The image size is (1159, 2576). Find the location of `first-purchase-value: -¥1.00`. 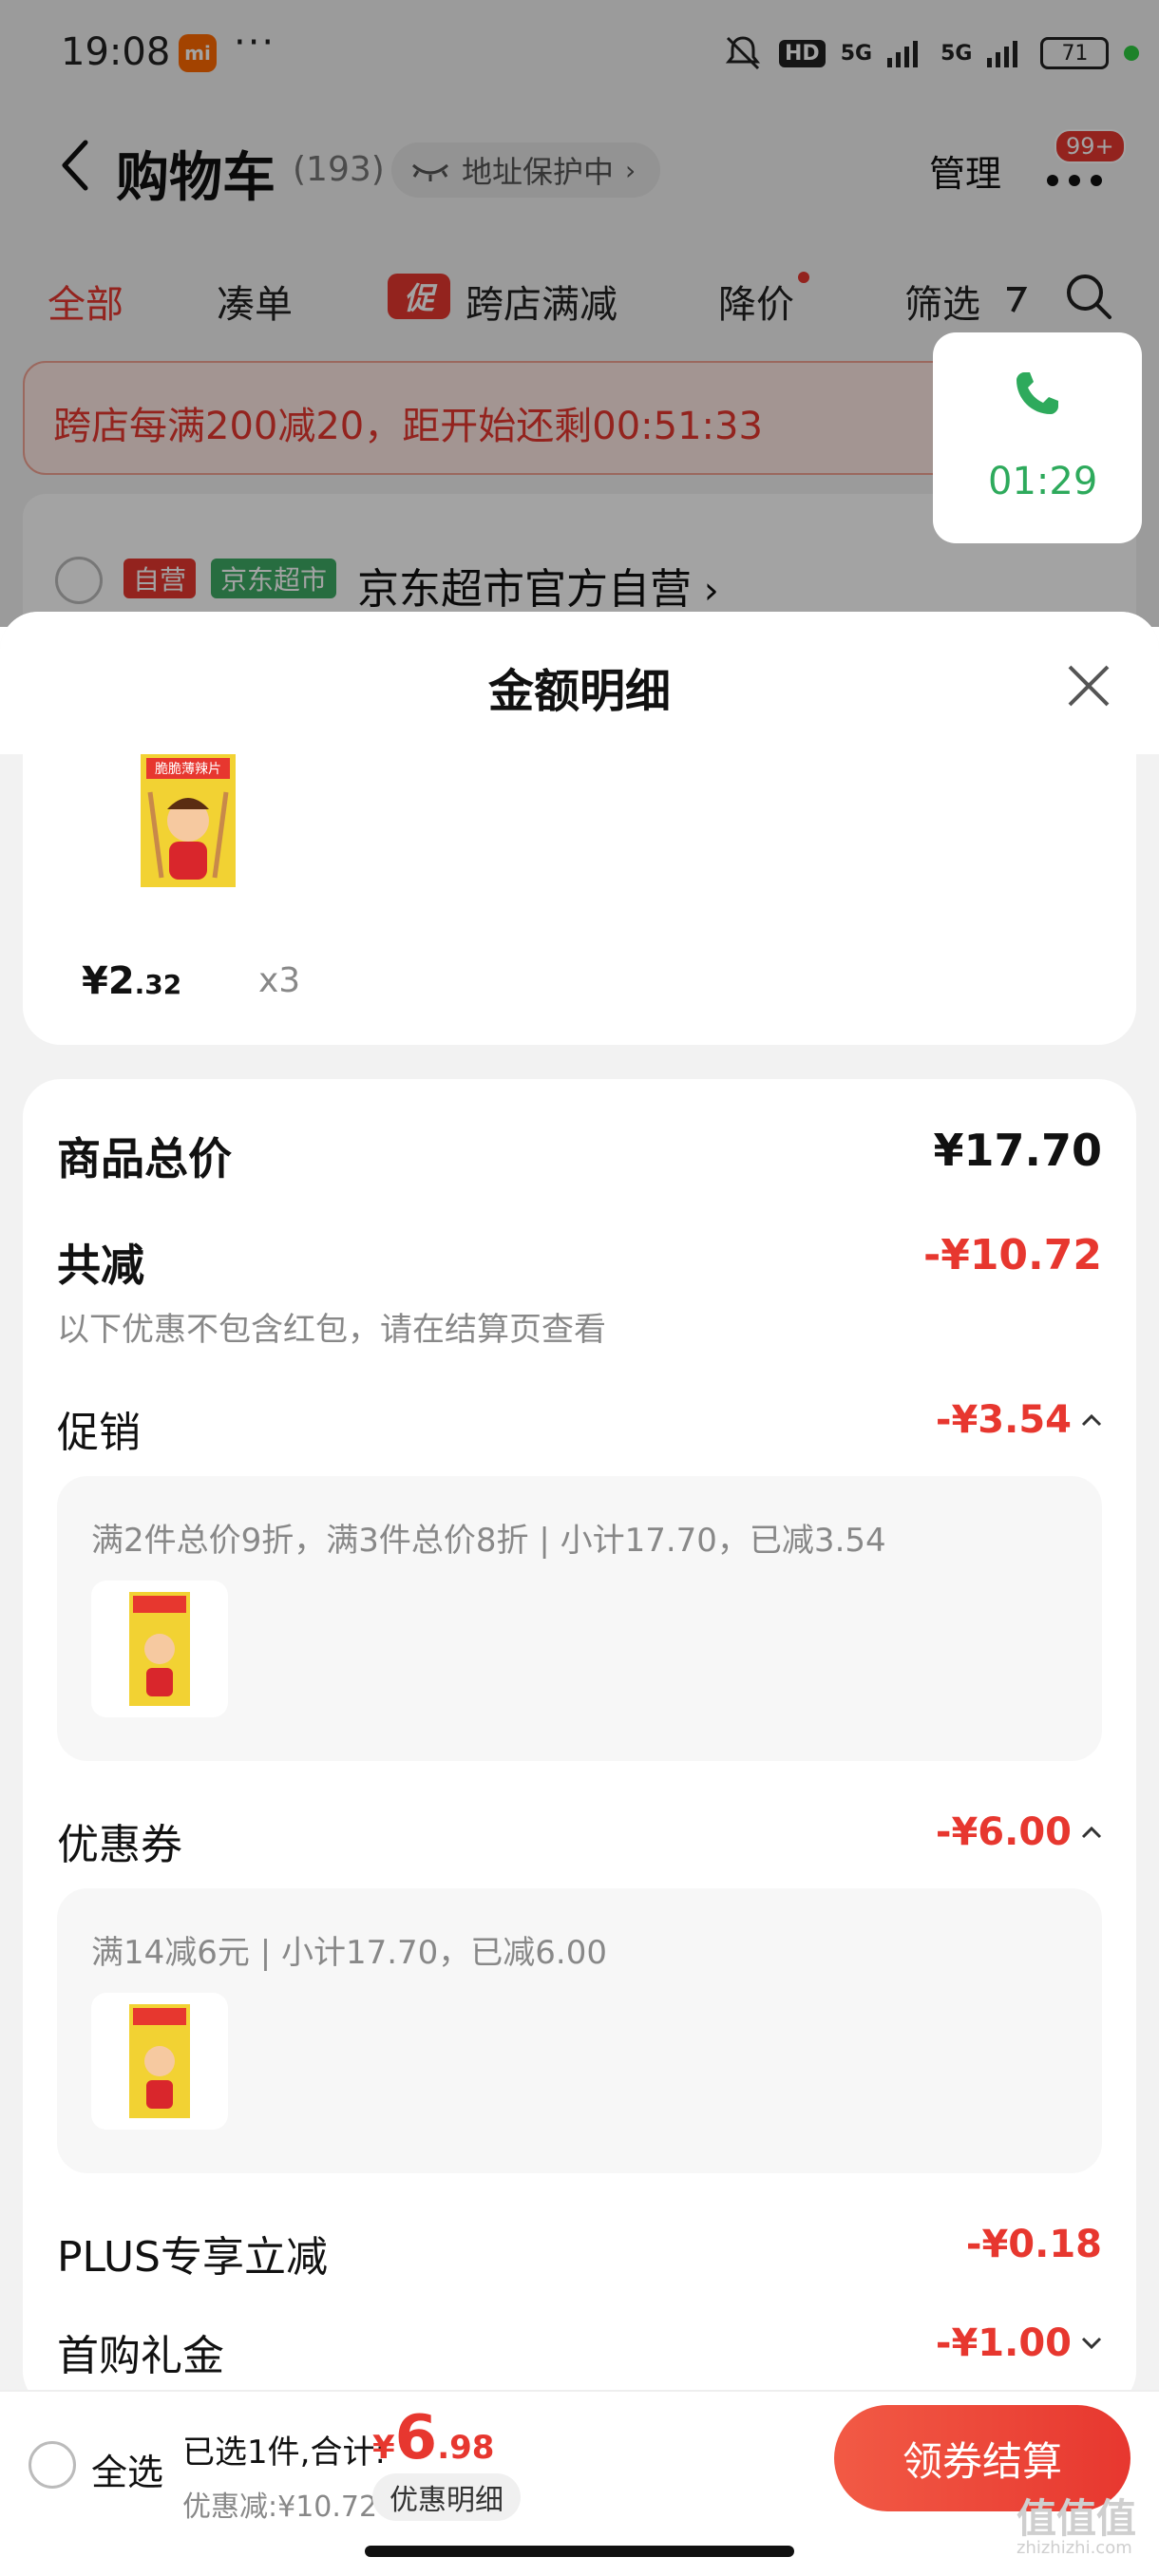

first-purchase-value: -¥1.00 is located at coordinates (1003, 2343).